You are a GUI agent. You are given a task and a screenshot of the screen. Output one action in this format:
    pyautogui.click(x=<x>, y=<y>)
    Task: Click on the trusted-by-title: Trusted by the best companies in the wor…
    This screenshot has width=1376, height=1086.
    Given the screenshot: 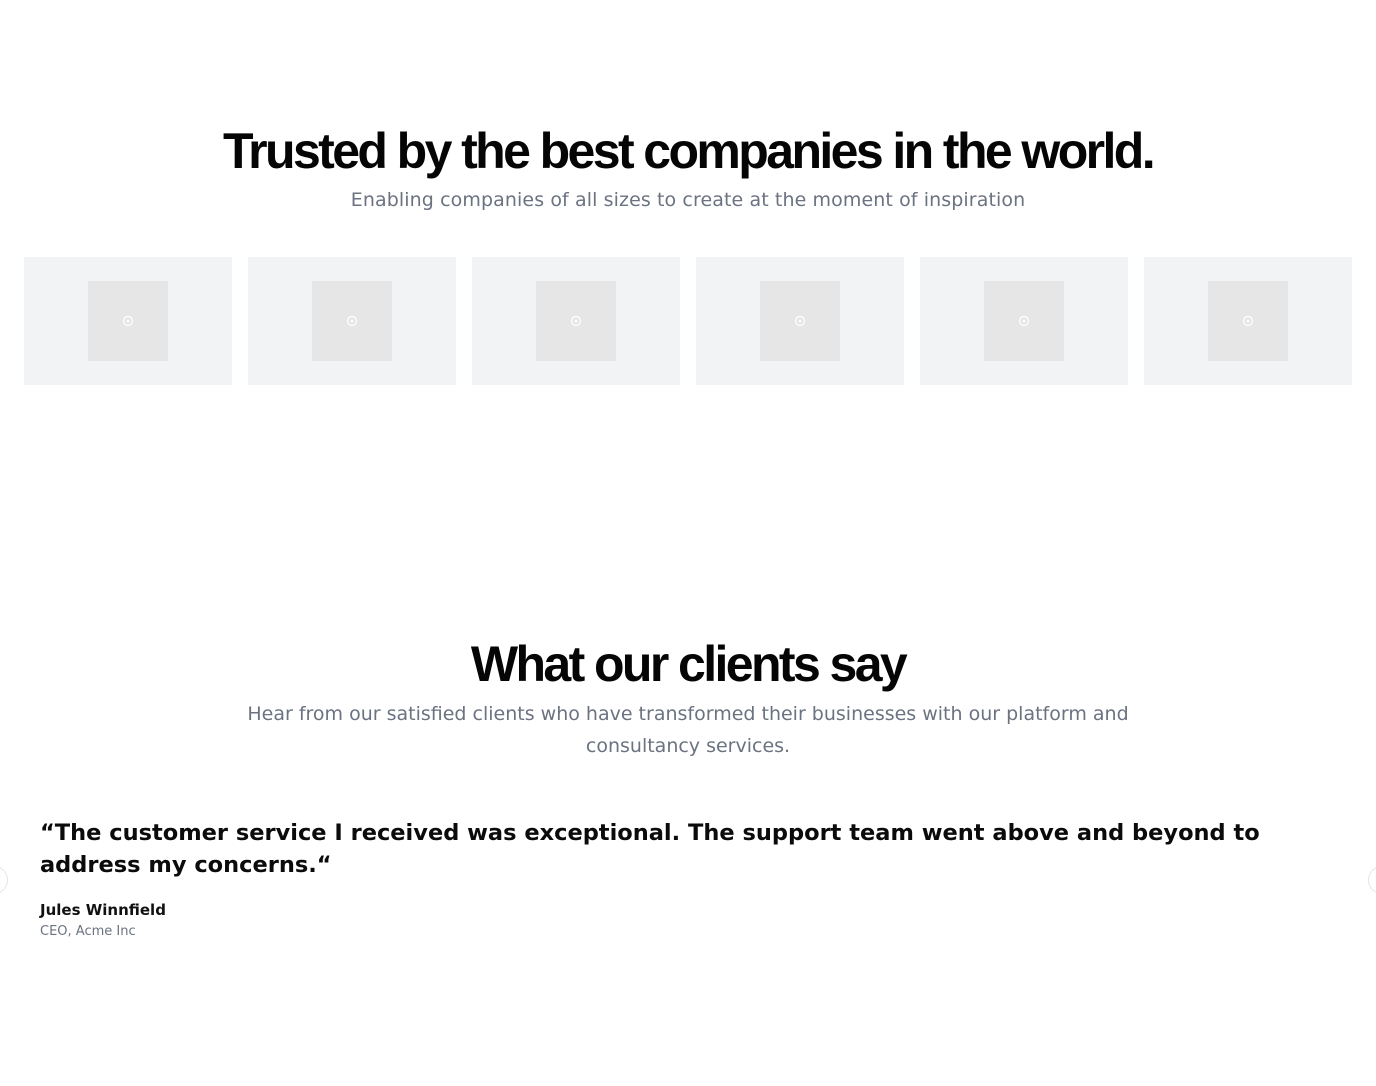 What is the action you would take?
    pyautogui.click(x=689, y=151)
    